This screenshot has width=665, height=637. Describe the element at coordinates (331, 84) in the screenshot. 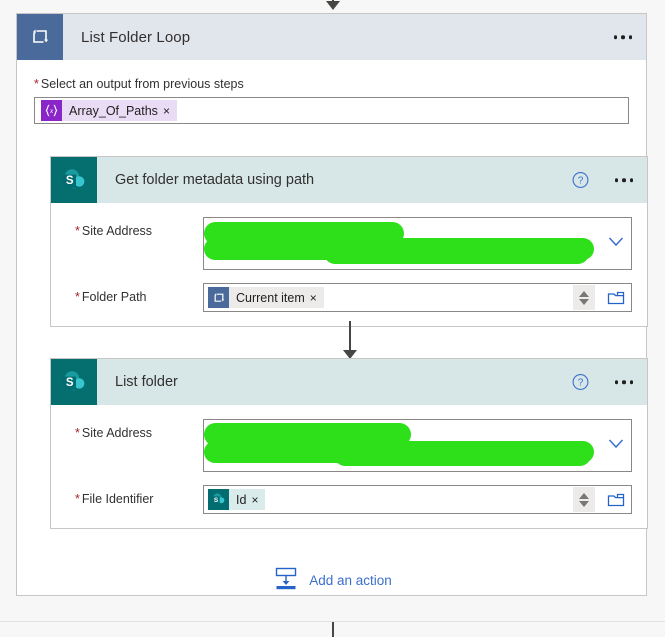

I see `output-field-label: * Select an output from previous steps` at that location.